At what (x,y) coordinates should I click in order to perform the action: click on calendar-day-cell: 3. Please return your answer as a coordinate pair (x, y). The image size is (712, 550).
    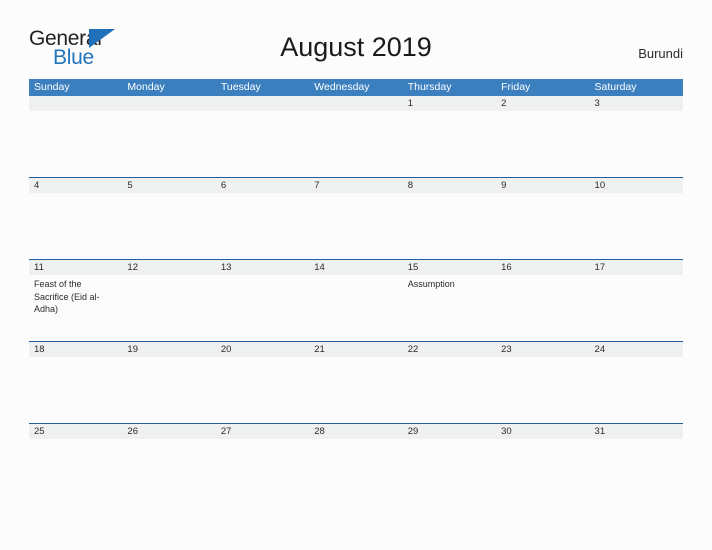
    Looking at the image, I should click on (636, 136).